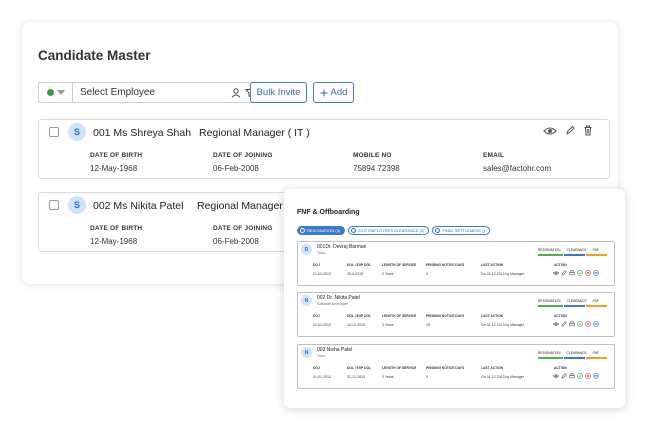  I want to click on tab-label: EXIT EMPLOYEES CLEARANCE (3), so click(391, 230).